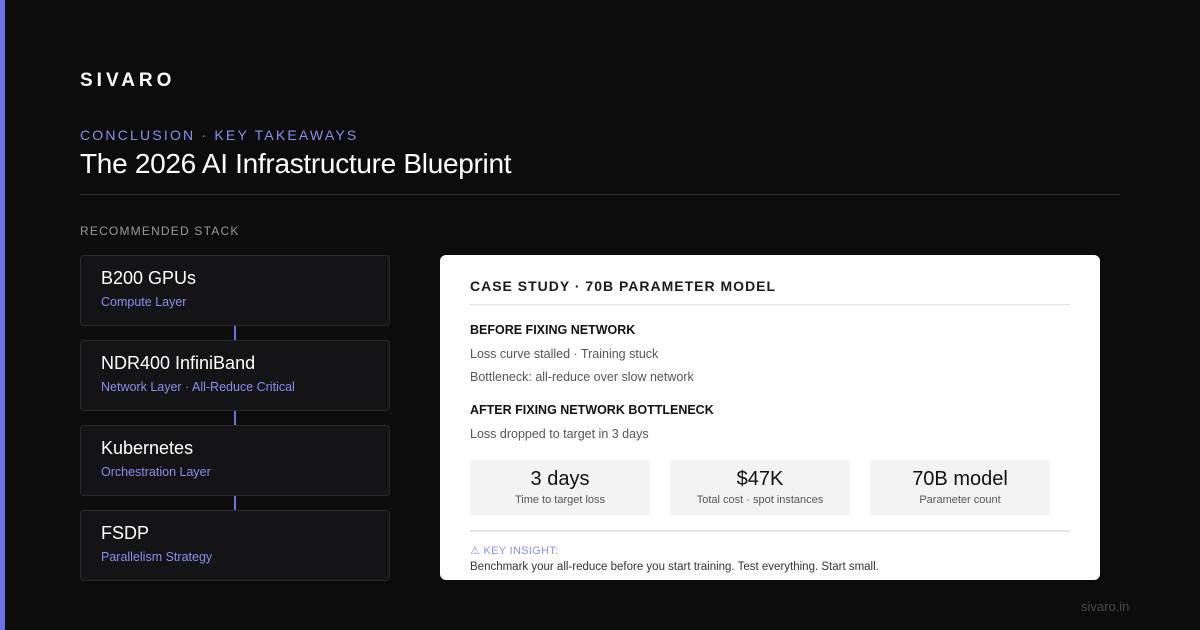  I want to click on accent-bar, so click(2, 315).